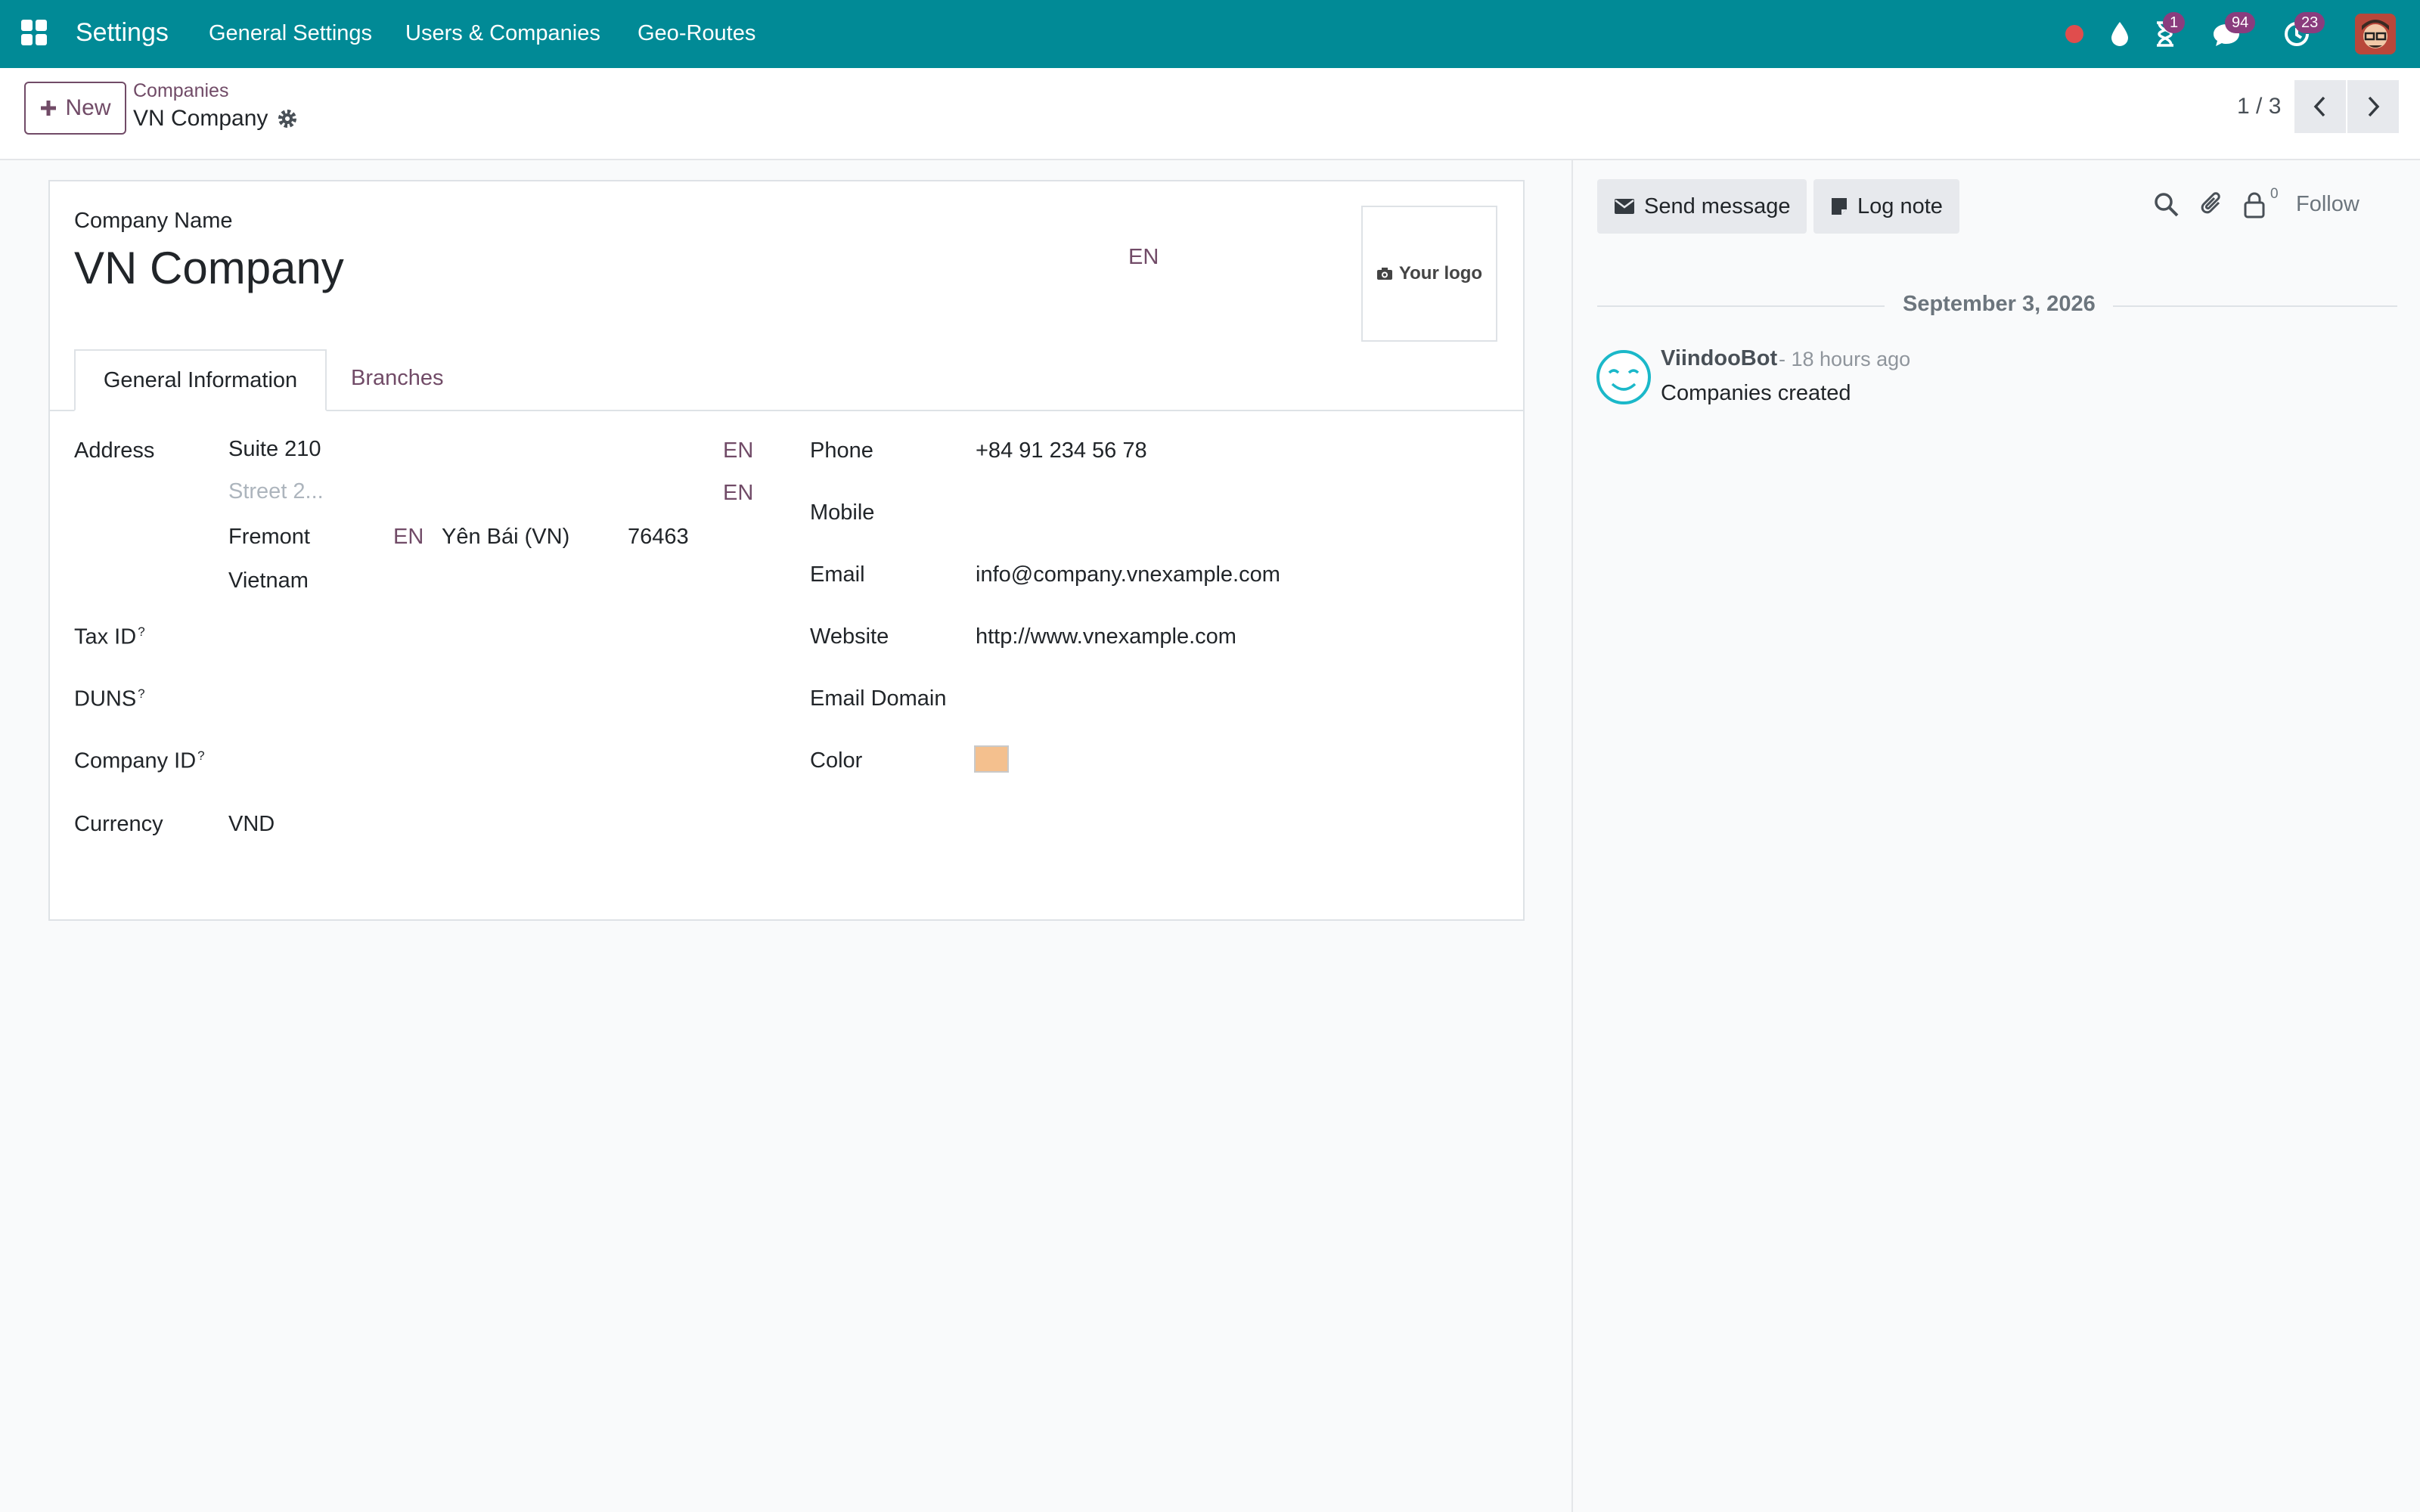 The height and width of the screenshot is (1512, 2420). What do you see at coordinates (1756, 393) in the screenshot?
I see `message-body: Companies created` at bounding box center [1756, 393].